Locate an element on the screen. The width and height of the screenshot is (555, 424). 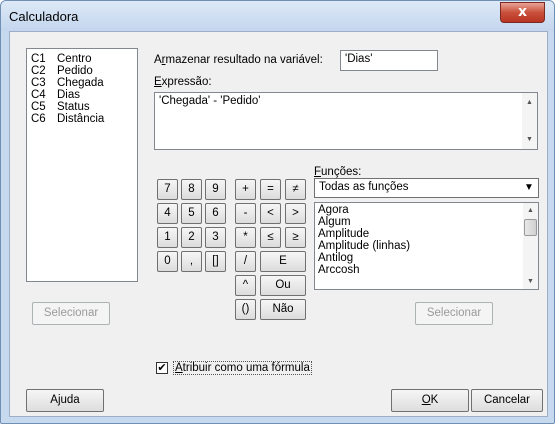
function-item: Arccosh is located at coordinates (339, 270).